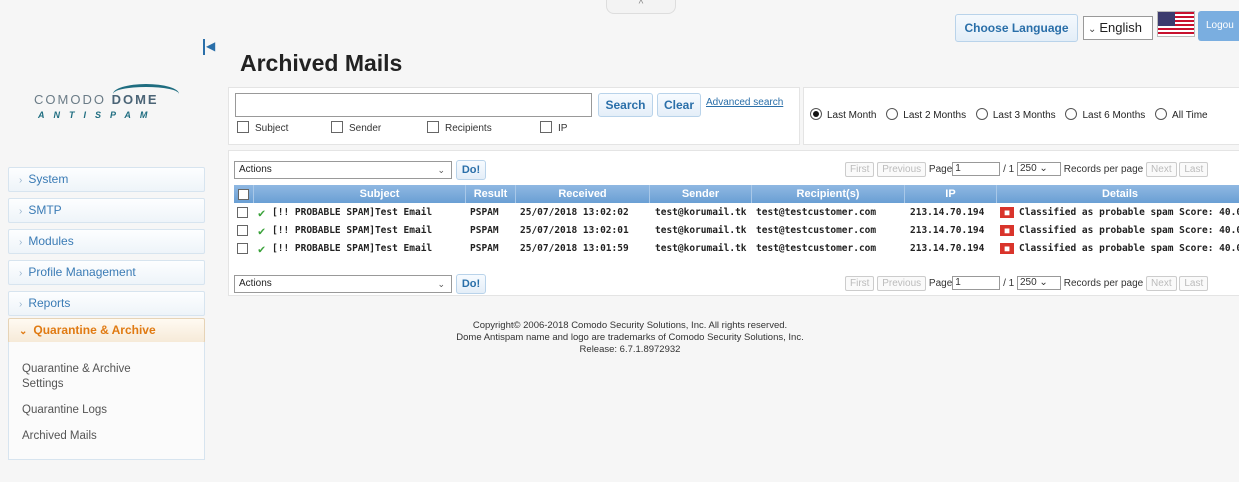 The height and width of the screenshot is (482, 1239). Describe the element at coordinates (1161, 114) in the screenshot. I see `radio-all-time` at that location.